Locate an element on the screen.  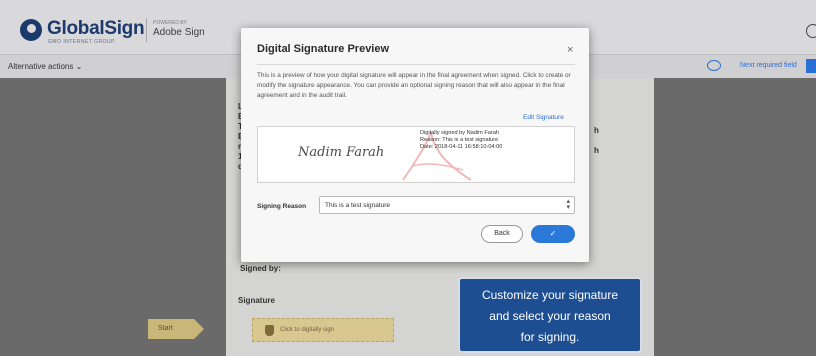
back-button: Back is located at coordinates (502, 234).